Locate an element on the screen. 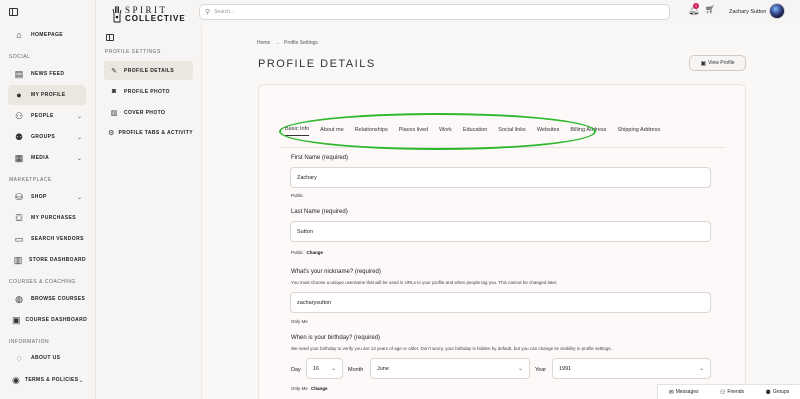 This screenshot has height=399, width=800. logo-text-line2: COLLECTIVE is located at coordinates (155, 18).